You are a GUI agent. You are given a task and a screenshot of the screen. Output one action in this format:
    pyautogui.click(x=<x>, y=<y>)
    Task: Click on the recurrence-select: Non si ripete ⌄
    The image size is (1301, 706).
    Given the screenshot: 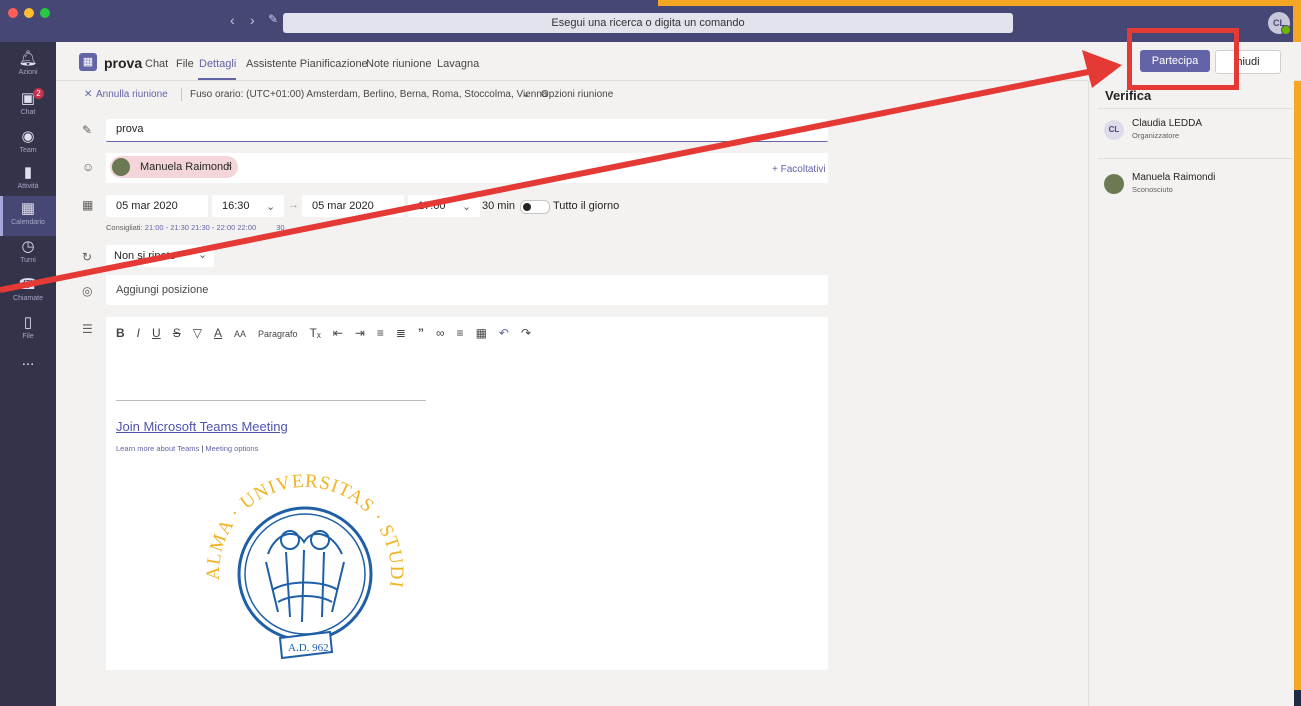 What is the action you would take?
    pyautogui.click(x=160, y=256)
    